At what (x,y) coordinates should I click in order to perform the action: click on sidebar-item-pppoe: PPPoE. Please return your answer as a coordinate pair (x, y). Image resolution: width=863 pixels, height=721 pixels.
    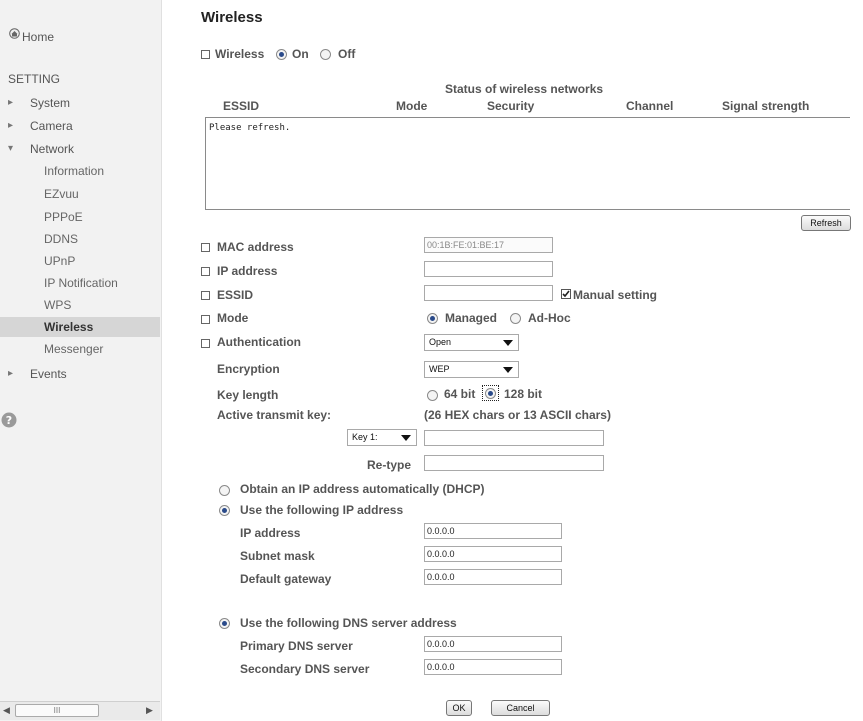
    Looking at the image, I should click on (63, 217).